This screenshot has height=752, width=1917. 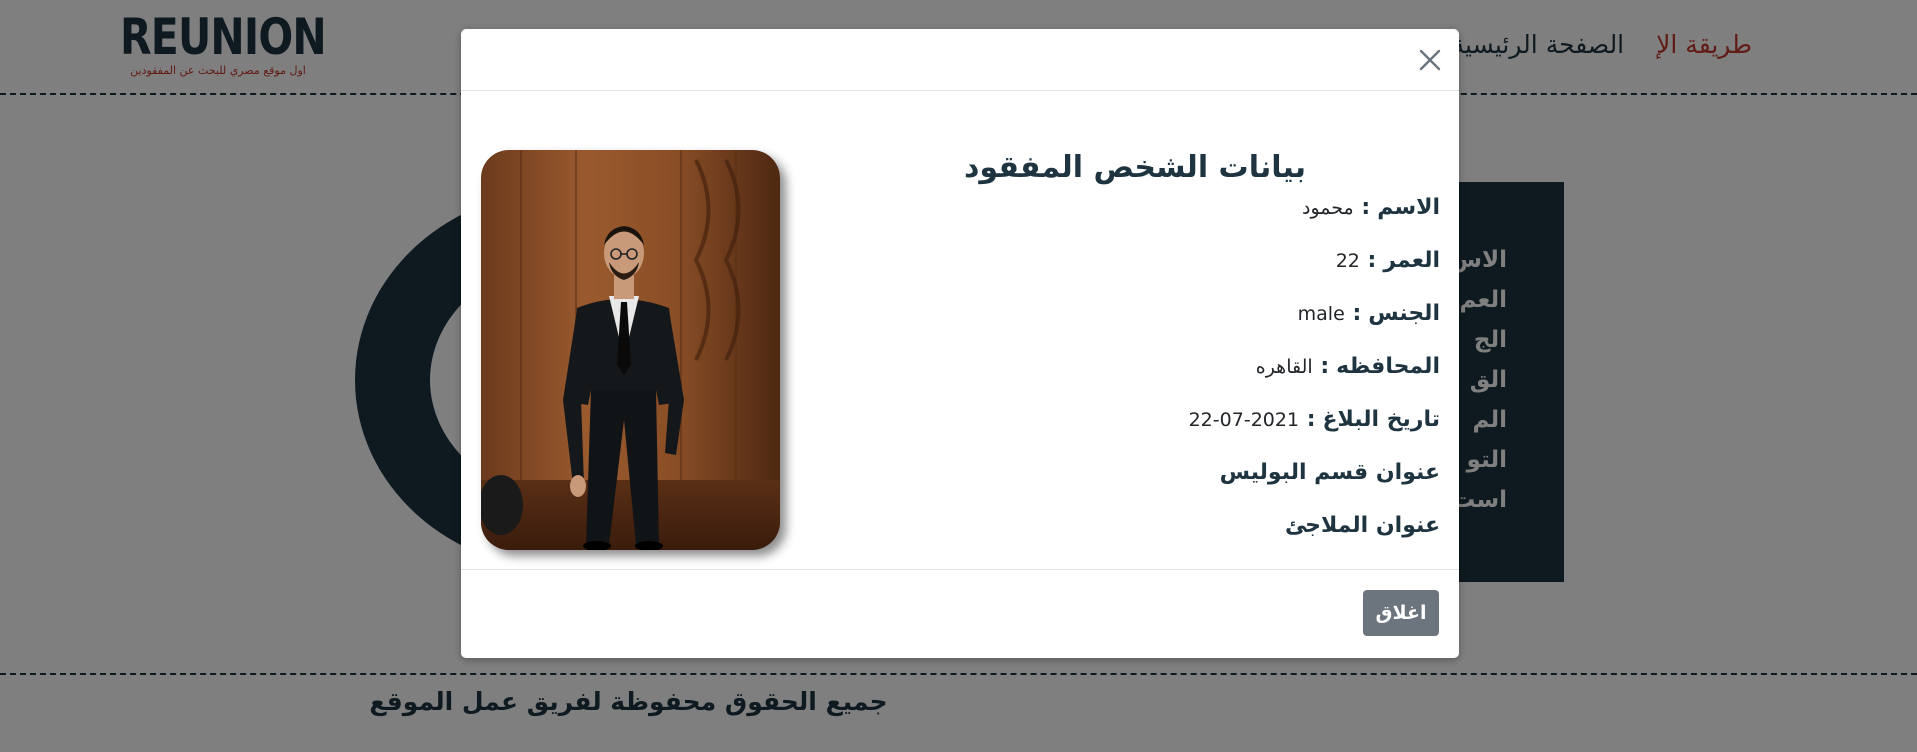 I want to click on field-label: تاريخ البلاغ, so click(x=1381, y=419).